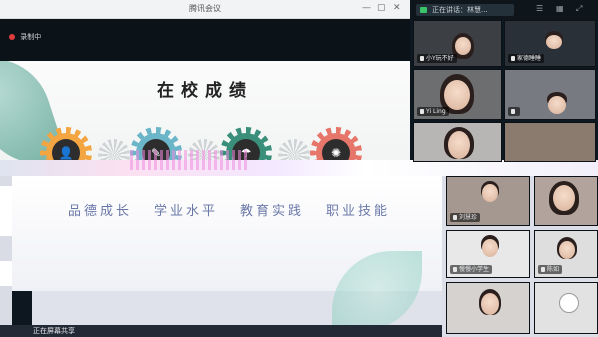  Describe the element at coordinates (186, 211) in the screenshot. I see `category-label: 学业水平` at that location.